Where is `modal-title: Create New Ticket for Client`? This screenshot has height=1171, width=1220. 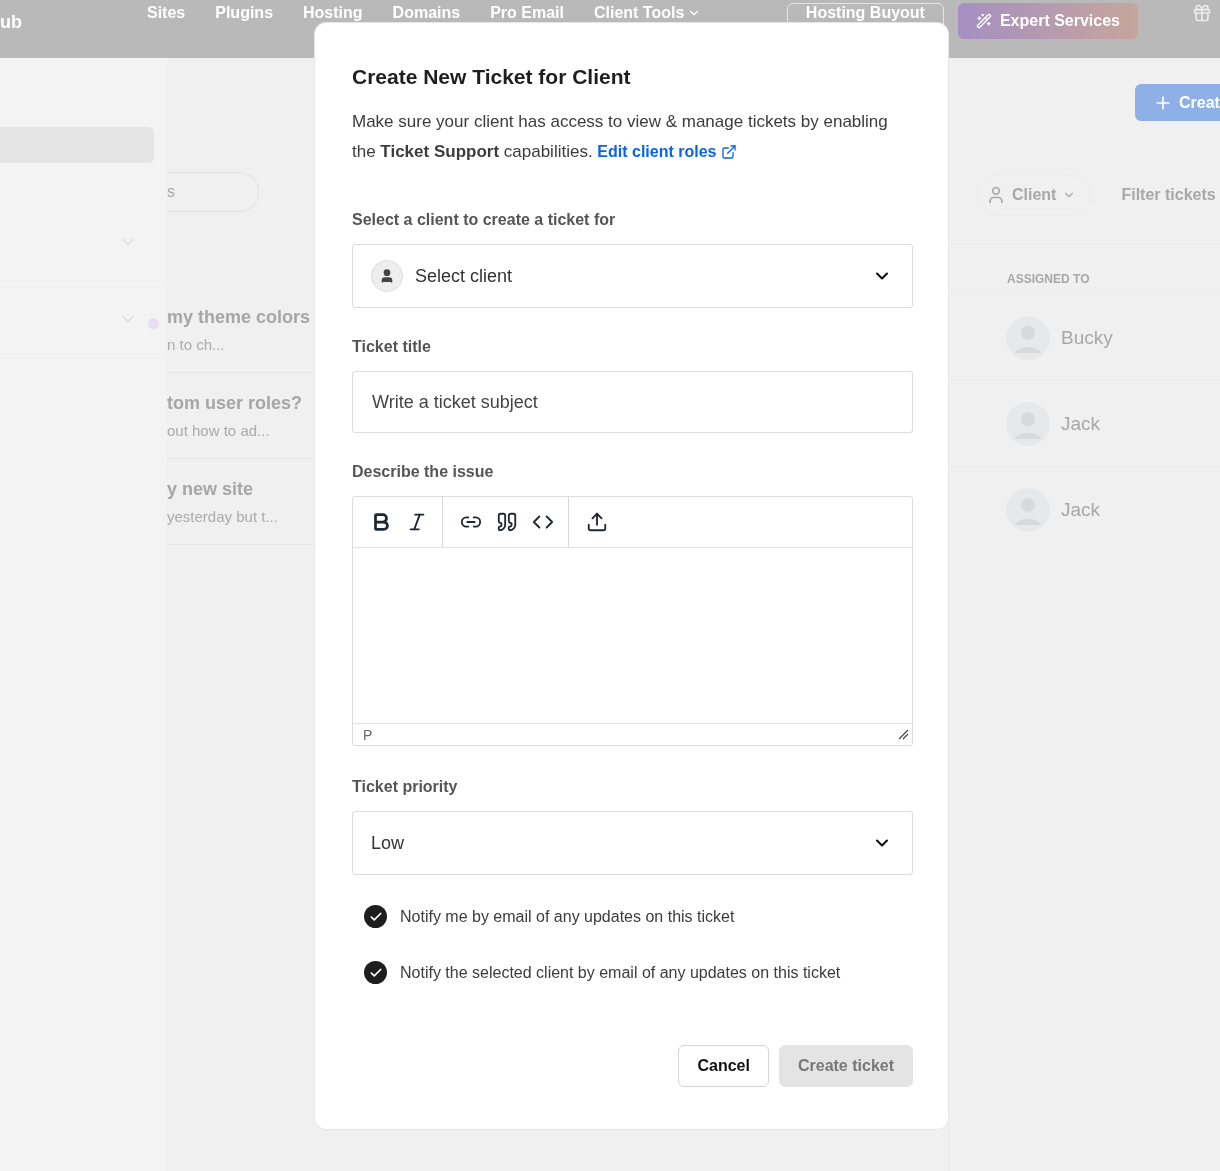
modal-title: Create New Ticket for Client is located at coordinates (492, 77).